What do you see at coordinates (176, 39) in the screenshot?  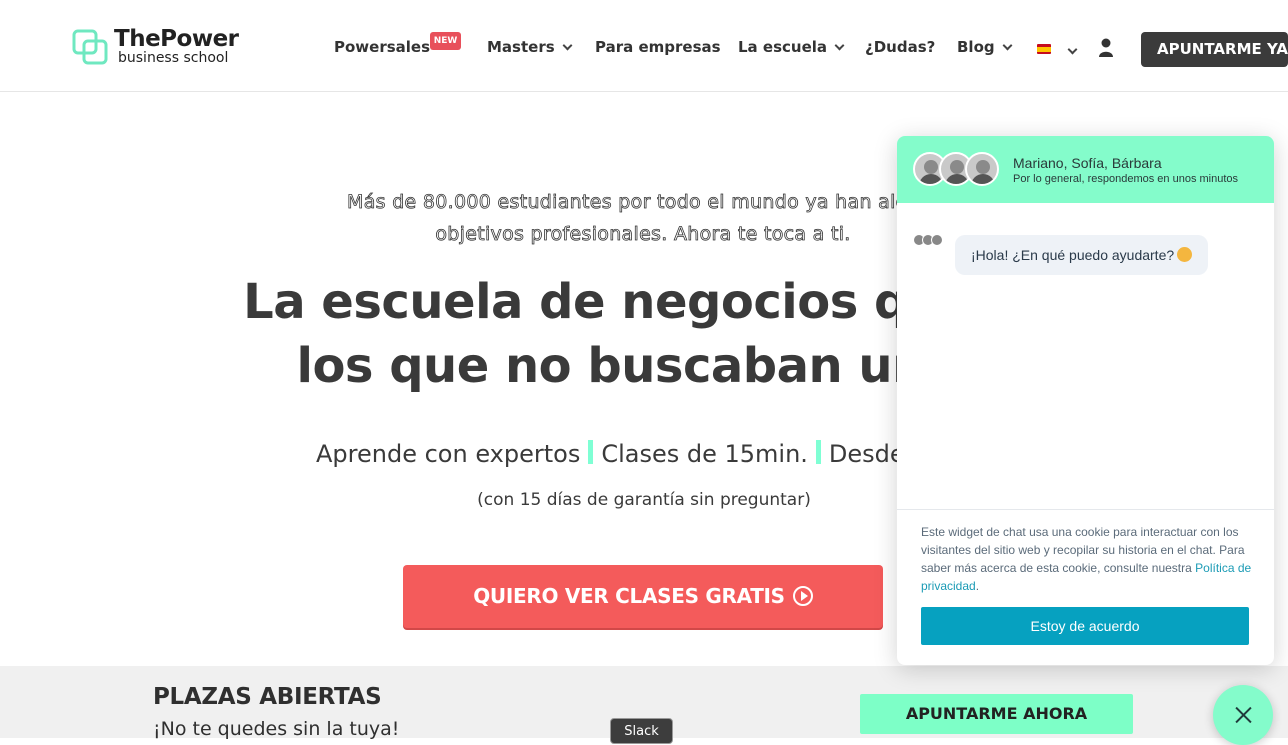 I see `logo-title: ThePower` at bounding box center [176, 39].